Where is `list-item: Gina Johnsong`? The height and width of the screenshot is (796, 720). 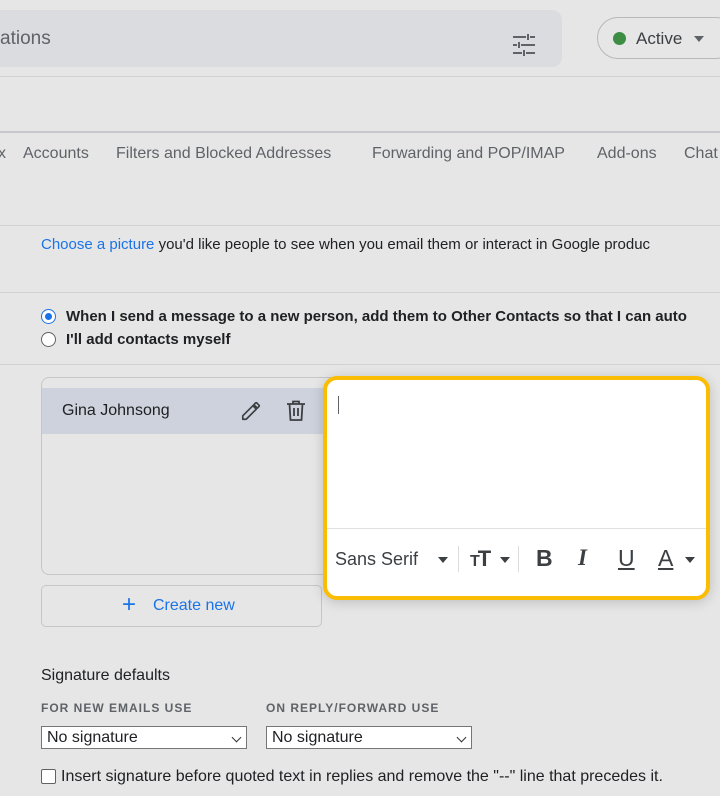
list-item: Gina Johnsong is located at coordinates (191, 411).